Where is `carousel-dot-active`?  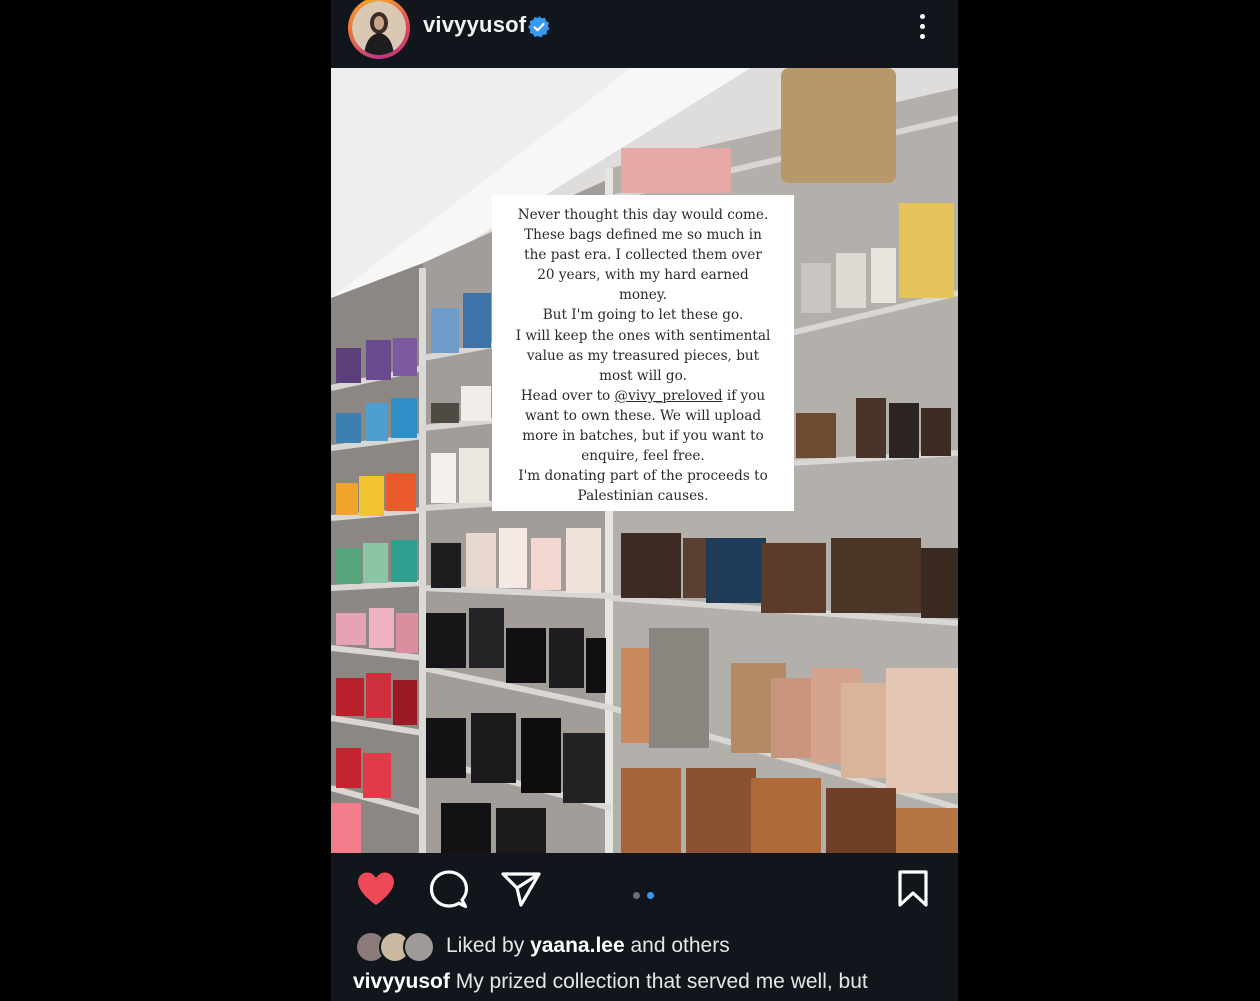
carousel-dot-active is located at coordinates (650, 895).